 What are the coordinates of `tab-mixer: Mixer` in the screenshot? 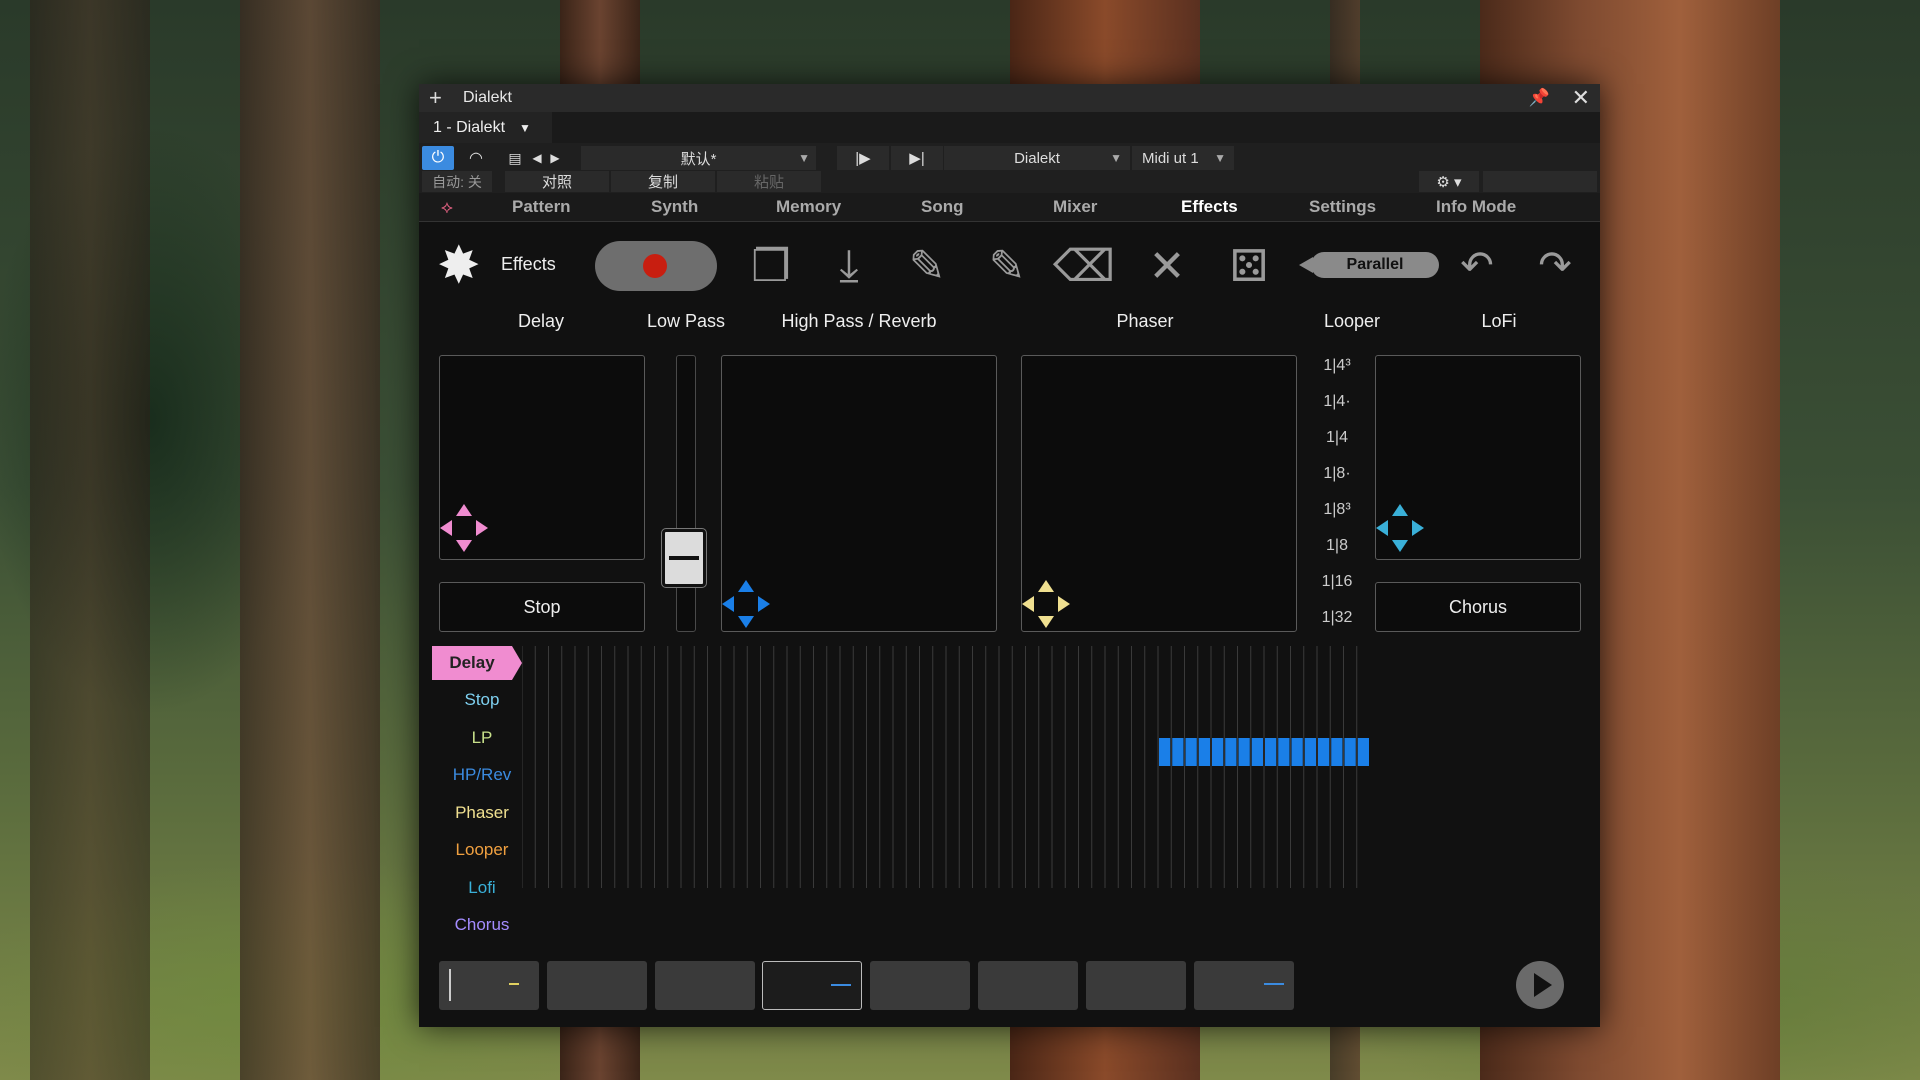 It's located at (1075, 207).